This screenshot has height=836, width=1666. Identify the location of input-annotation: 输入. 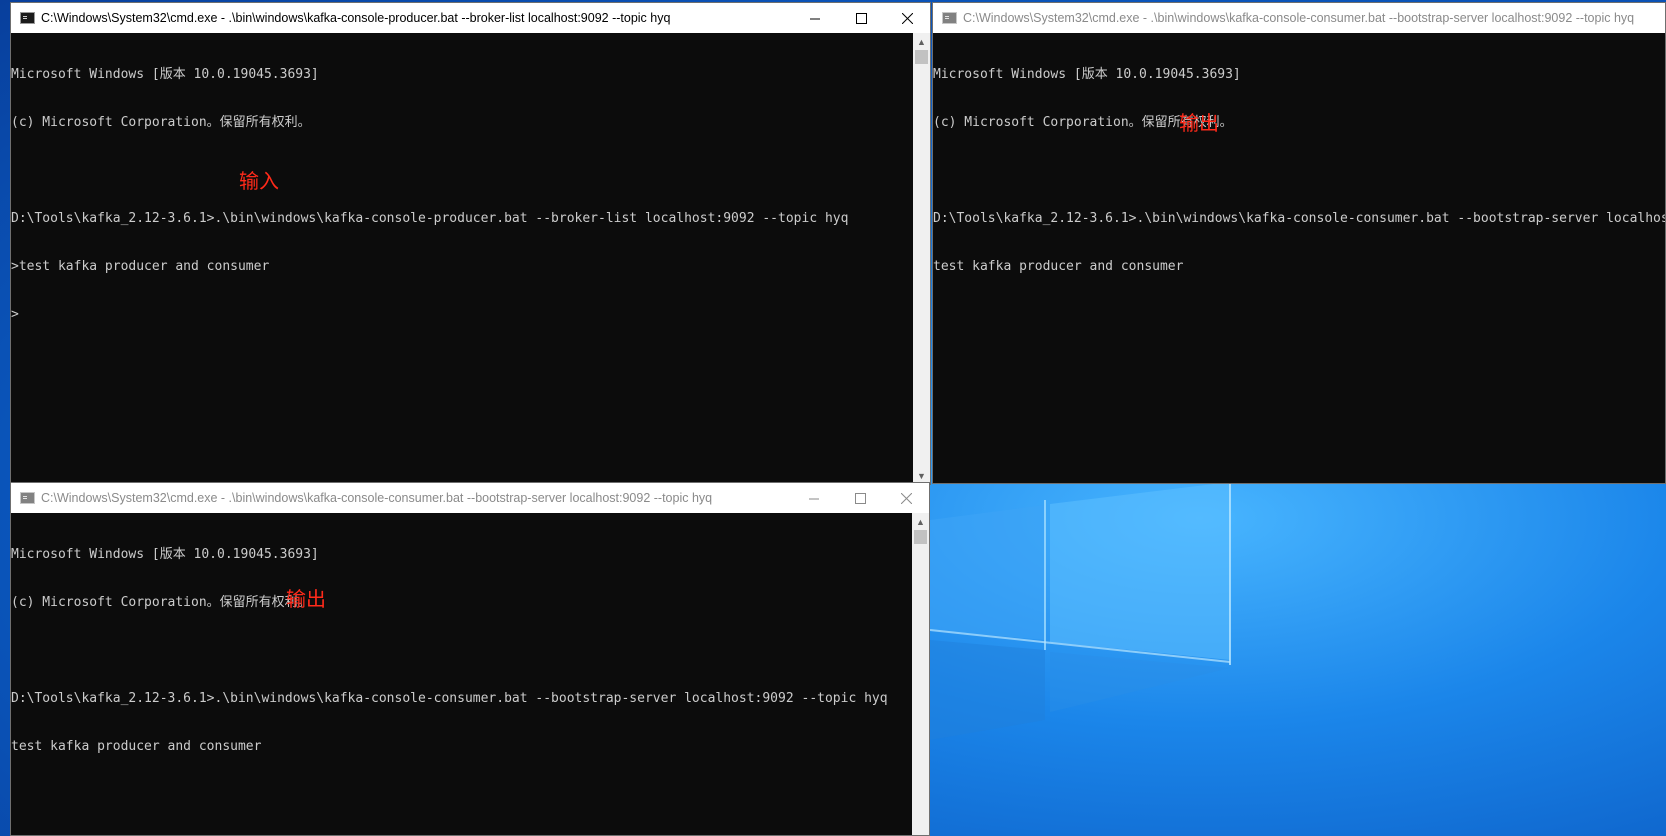
(259, 181).